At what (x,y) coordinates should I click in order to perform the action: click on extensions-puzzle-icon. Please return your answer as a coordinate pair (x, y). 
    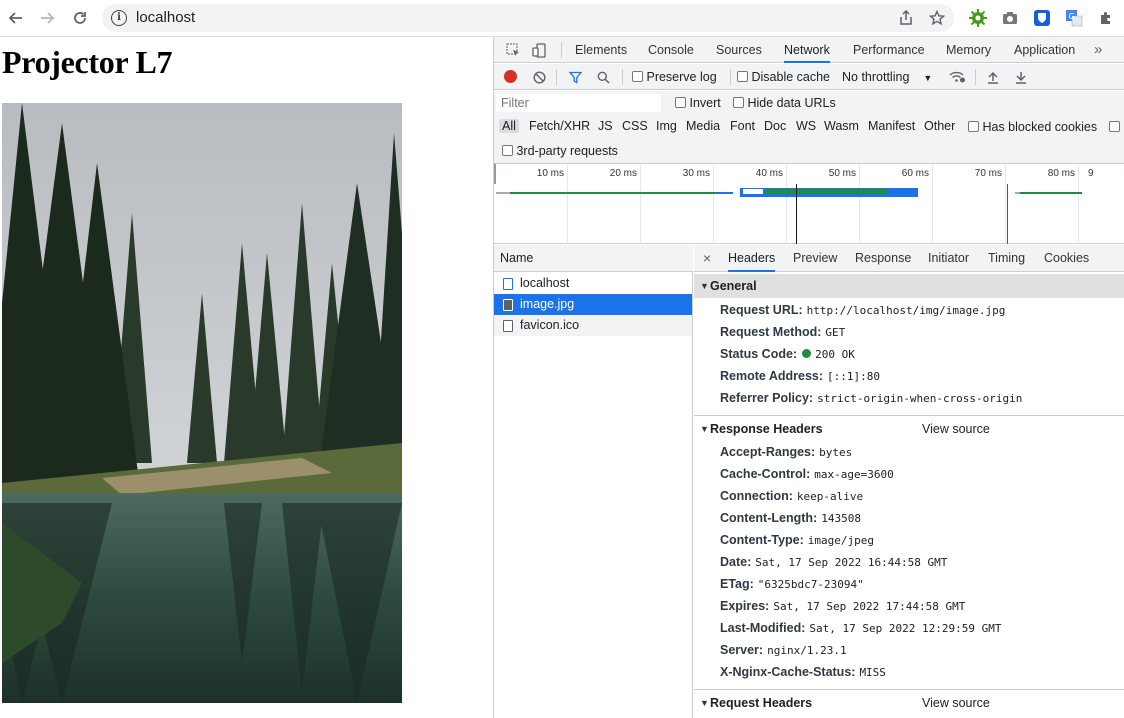
    Looking at the image, I should click on (1106, 18).